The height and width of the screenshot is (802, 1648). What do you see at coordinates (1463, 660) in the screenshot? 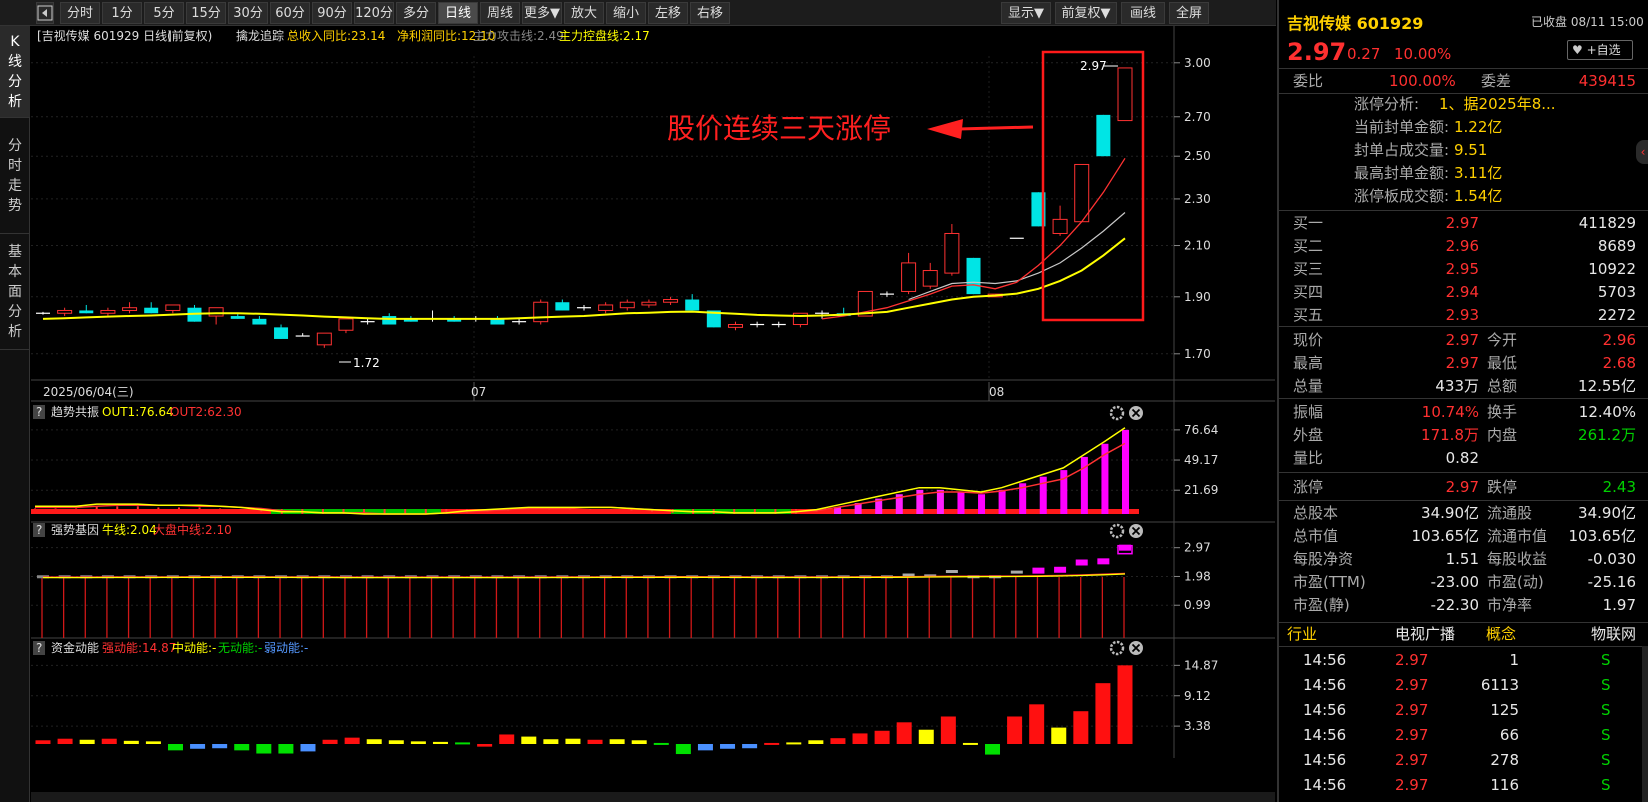
I see `tick-trade-row: 14:56 2.97 1 S` at bounding box center [1463, 660].